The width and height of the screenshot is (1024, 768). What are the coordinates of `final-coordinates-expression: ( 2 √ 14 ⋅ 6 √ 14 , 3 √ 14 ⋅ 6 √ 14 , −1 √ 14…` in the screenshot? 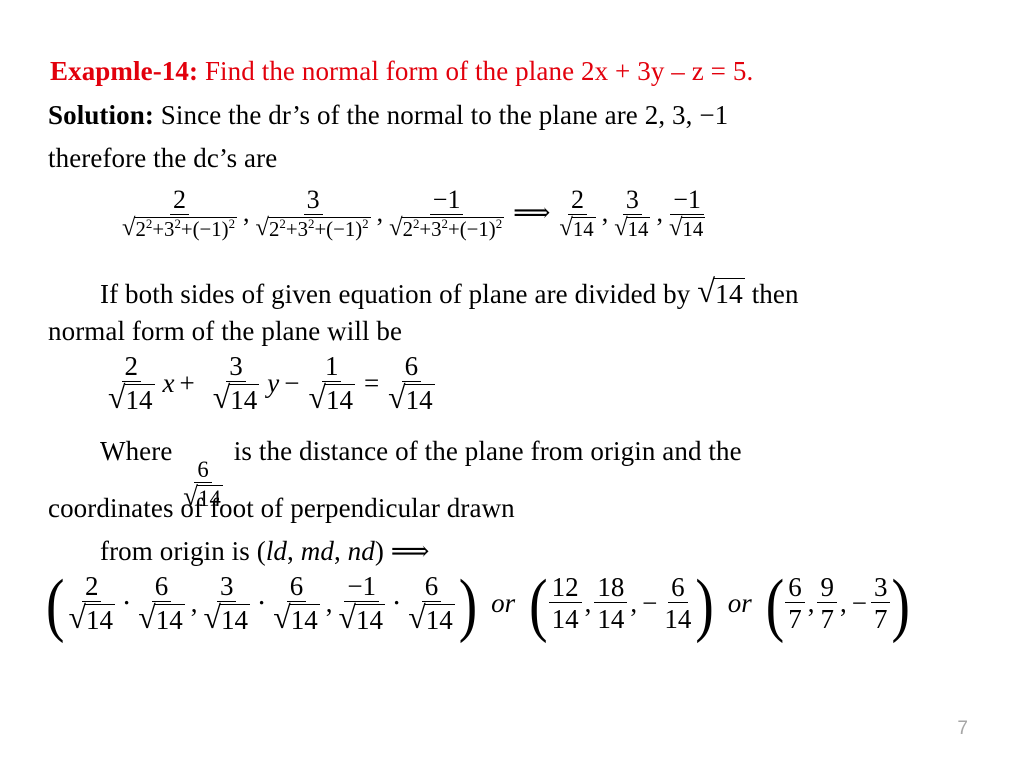 It's located at (478, 604).